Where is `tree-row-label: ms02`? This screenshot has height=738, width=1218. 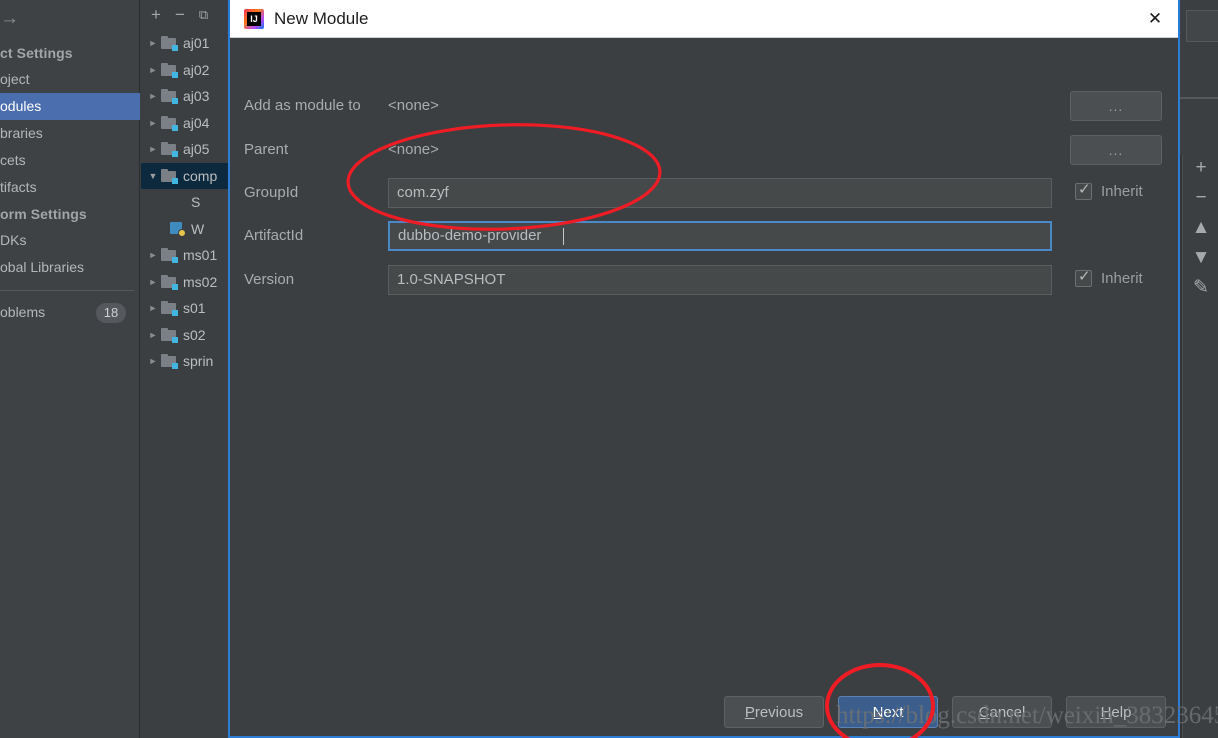
tree-row-label: ms02 is located at coordinates (200, 281).